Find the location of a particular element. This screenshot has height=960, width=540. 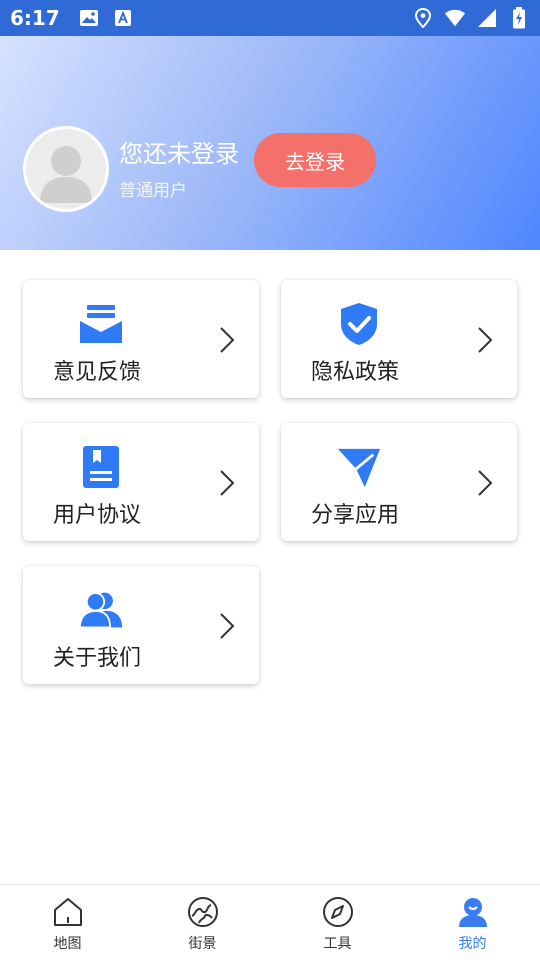

avatar is located at coordinates (66, 169).